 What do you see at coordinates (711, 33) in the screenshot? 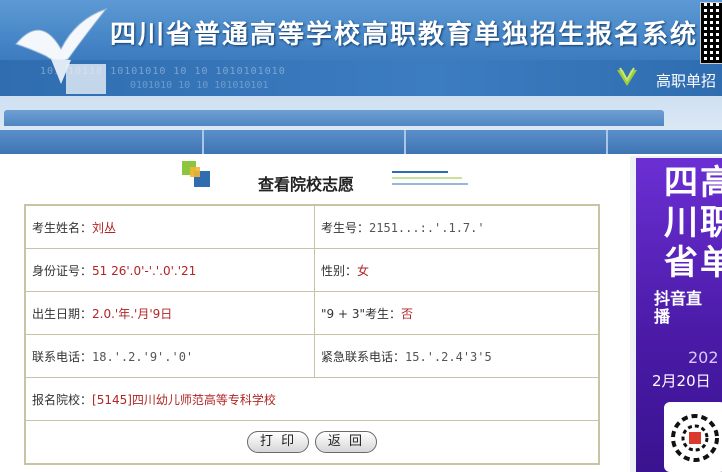
I see `qr-code-icon` at bounding box center [711, 33].